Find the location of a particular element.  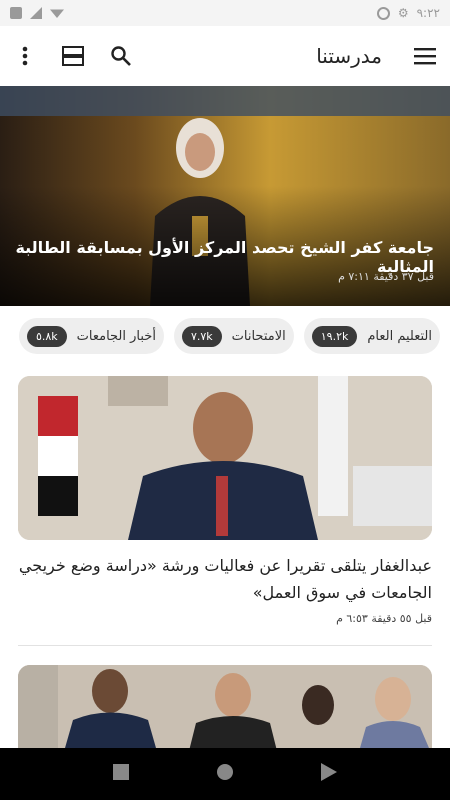

gear-icon: ⚙ is located at coordinates (403, 13).